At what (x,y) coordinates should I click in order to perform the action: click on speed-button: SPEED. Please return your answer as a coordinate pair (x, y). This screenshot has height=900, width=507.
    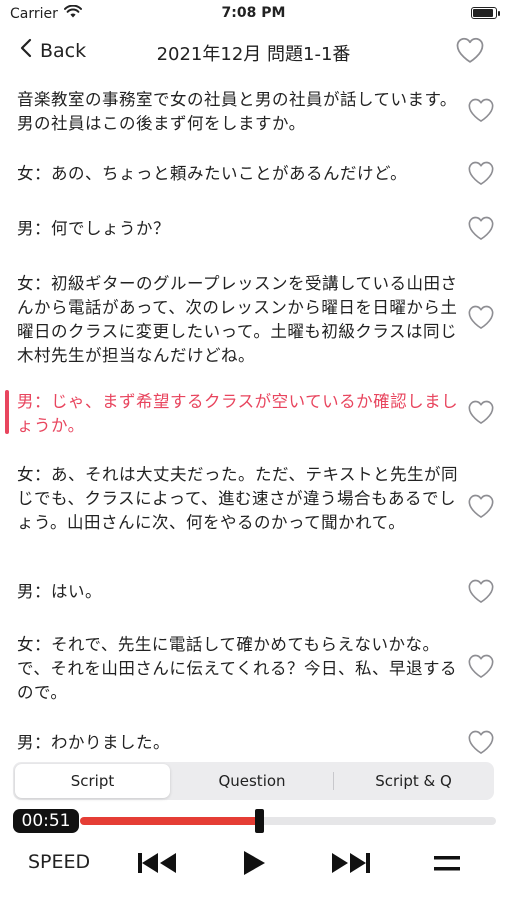
    Looking at the image, I should click on (59, 862).